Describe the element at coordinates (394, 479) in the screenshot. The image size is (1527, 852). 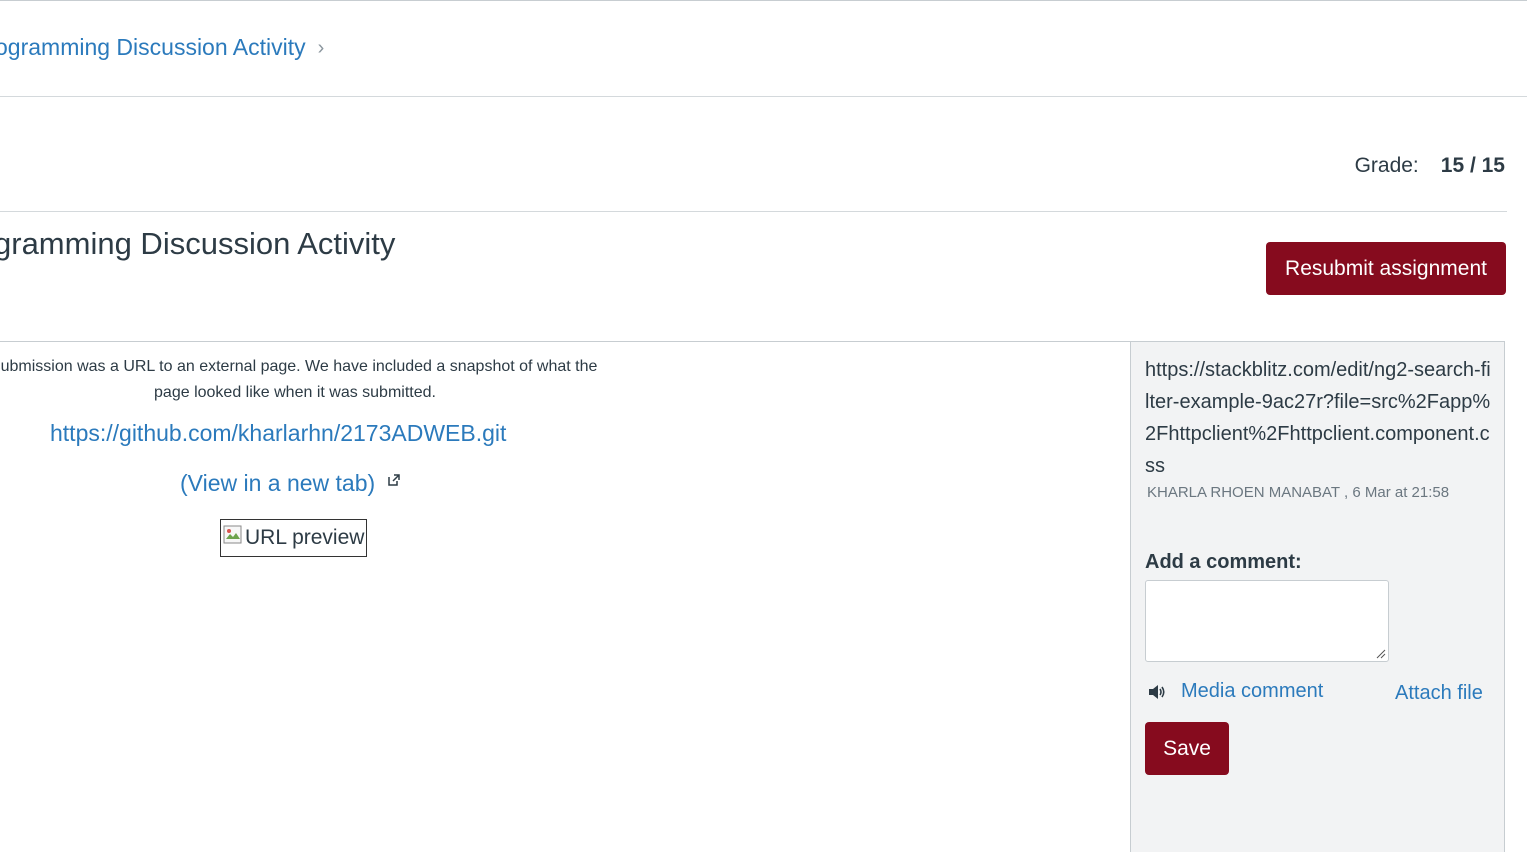
I see `external-link-icon` at that location.